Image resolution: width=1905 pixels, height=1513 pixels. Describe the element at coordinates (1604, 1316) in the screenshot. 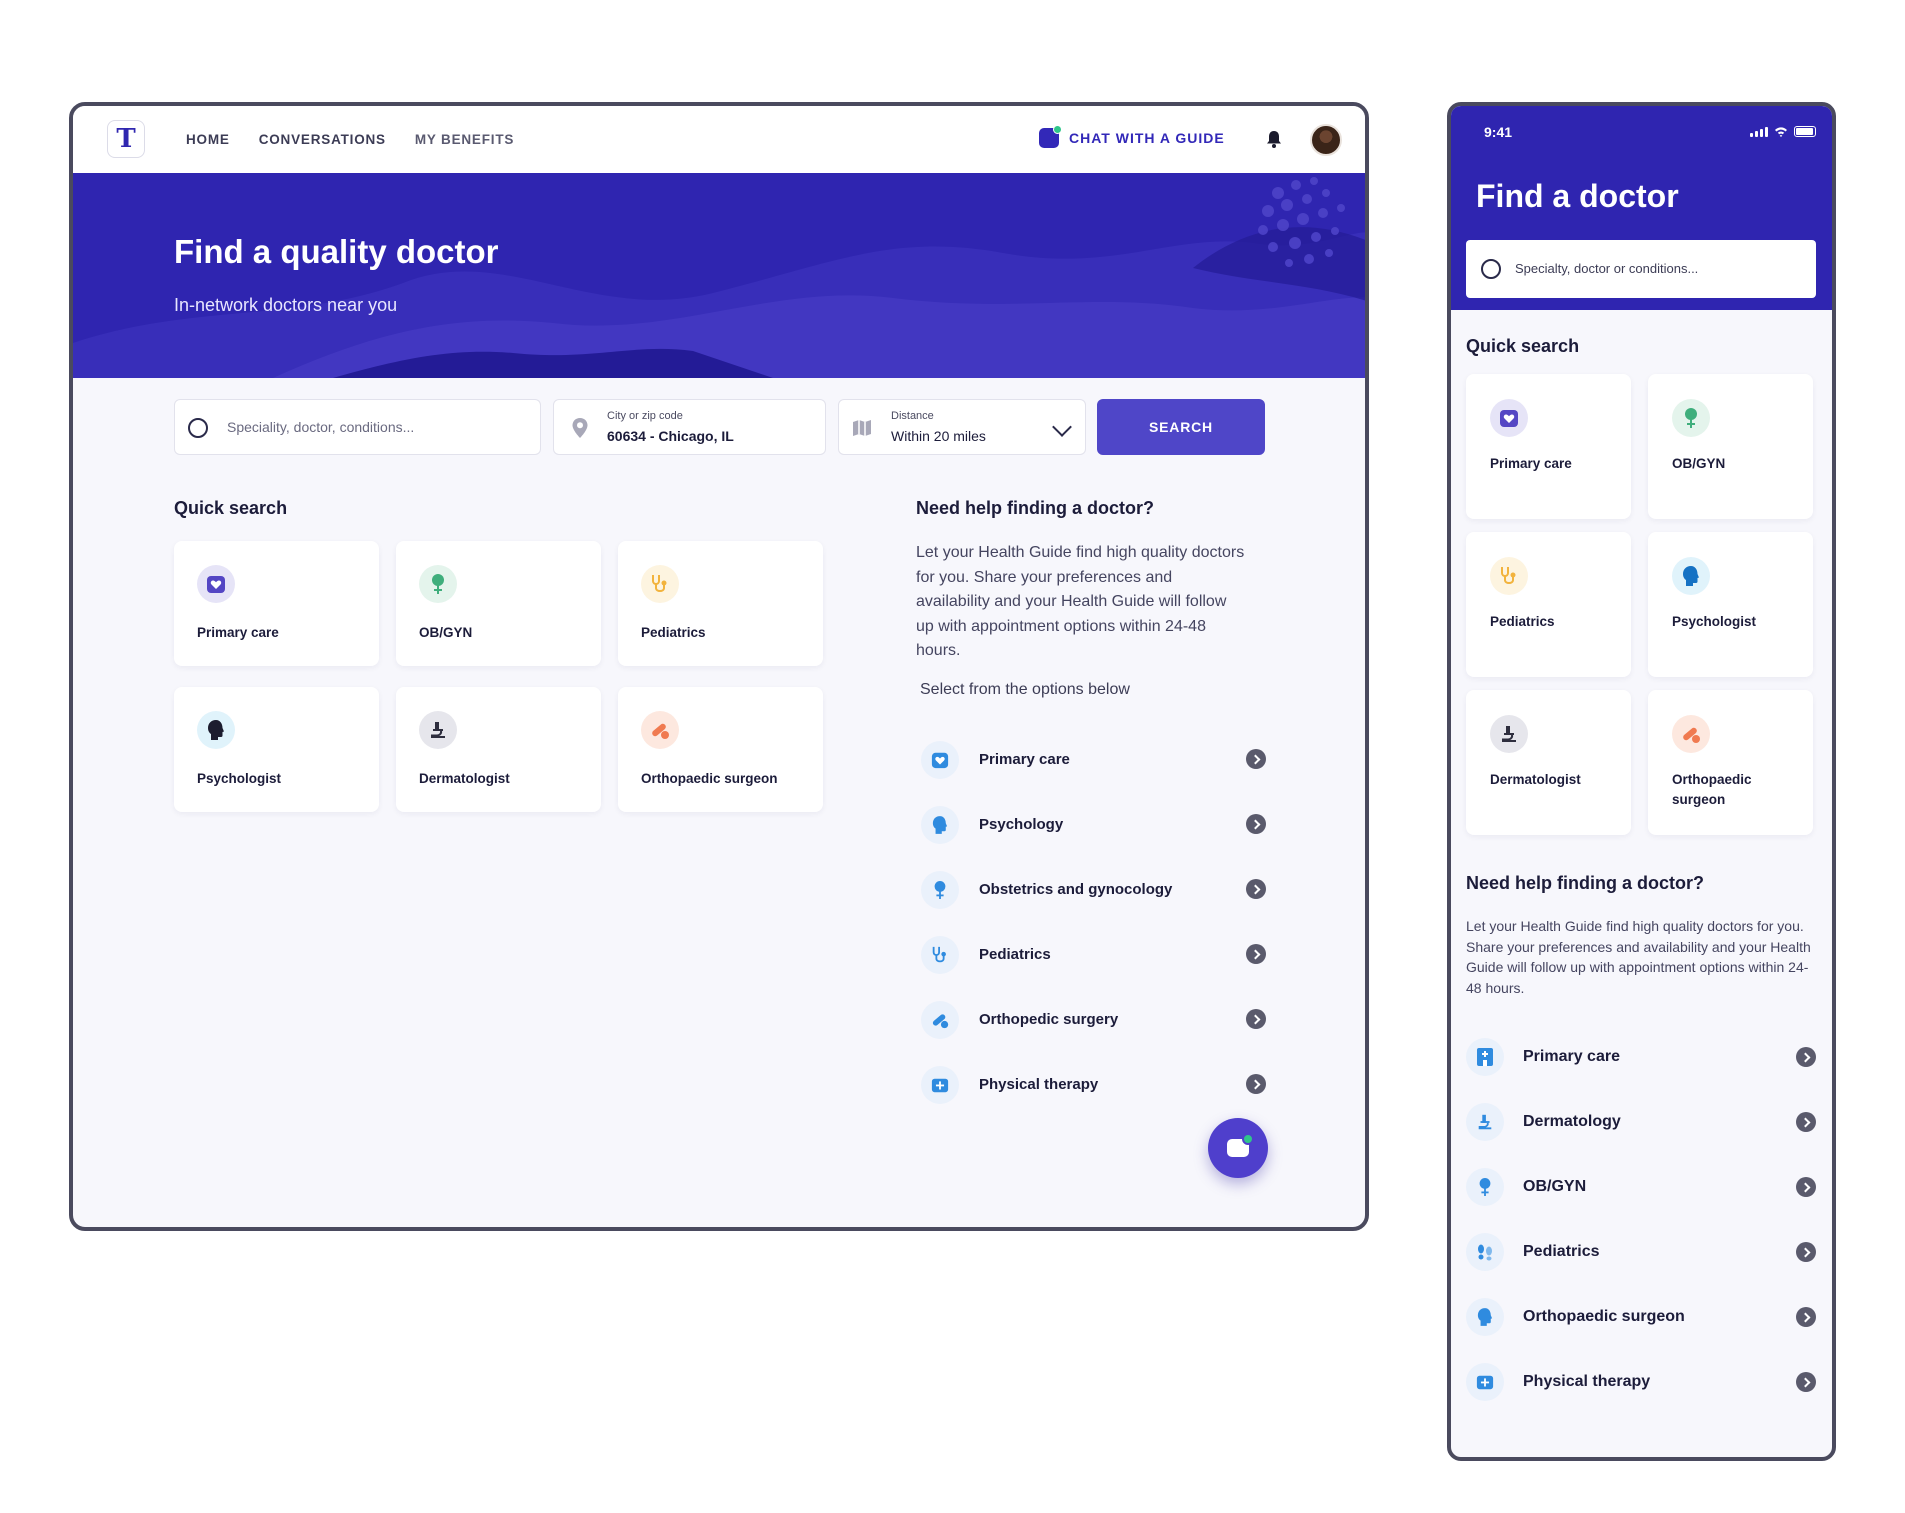

I see `mobile-option-label: Orthopaedic surgeon` at that location.